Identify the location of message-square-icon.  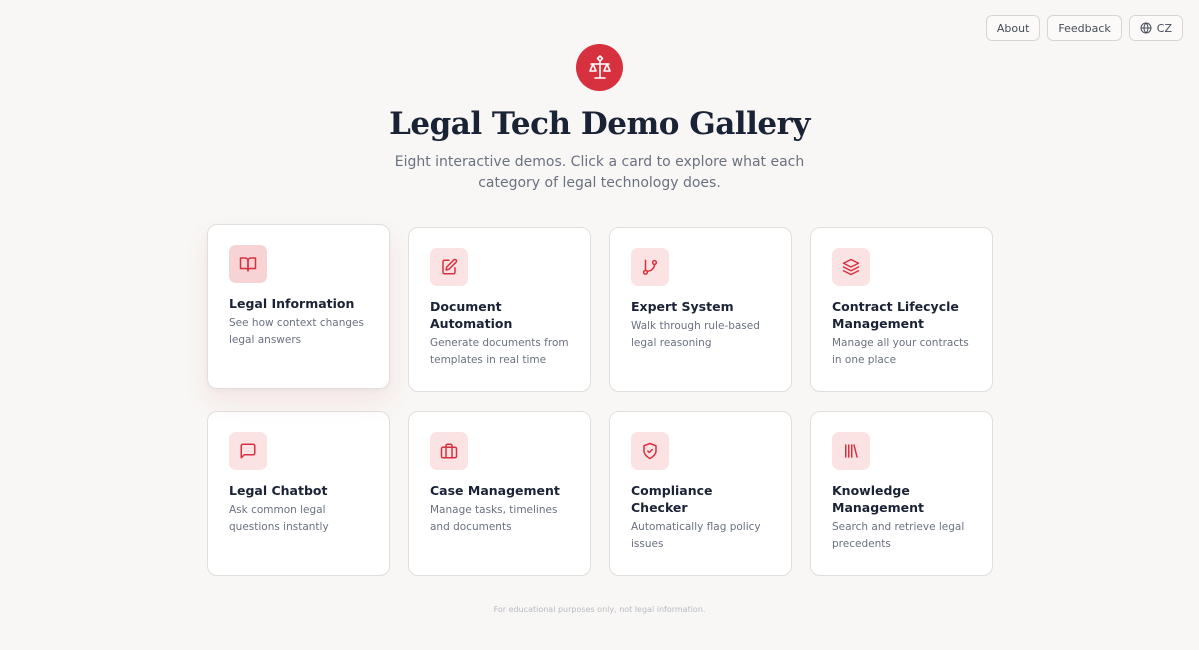
(248, 451).